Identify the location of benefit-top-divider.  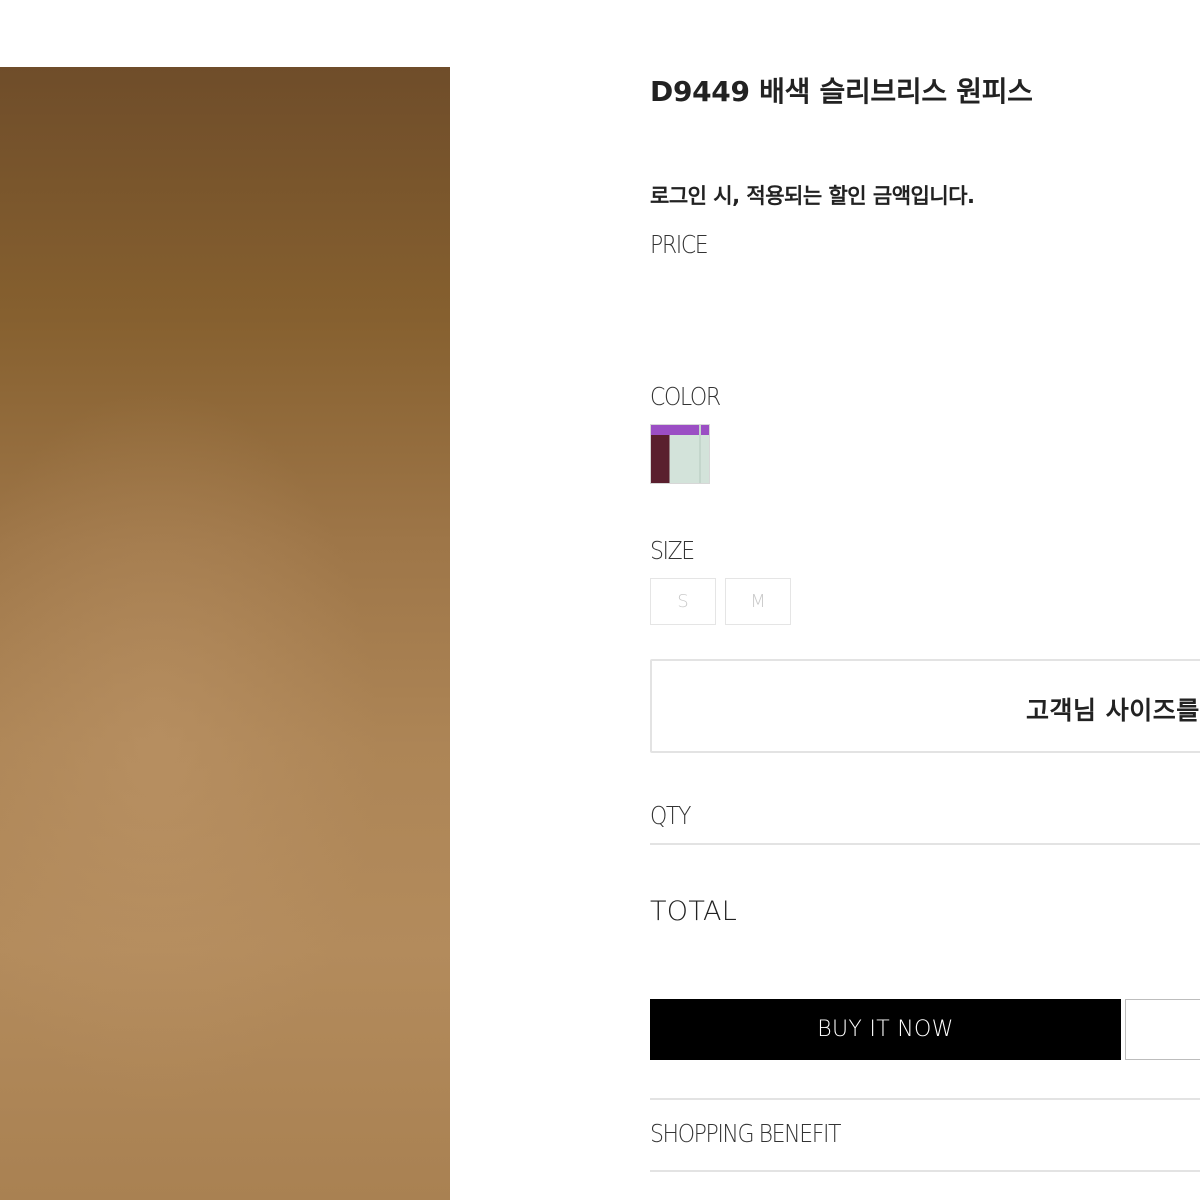
(925, 1099).